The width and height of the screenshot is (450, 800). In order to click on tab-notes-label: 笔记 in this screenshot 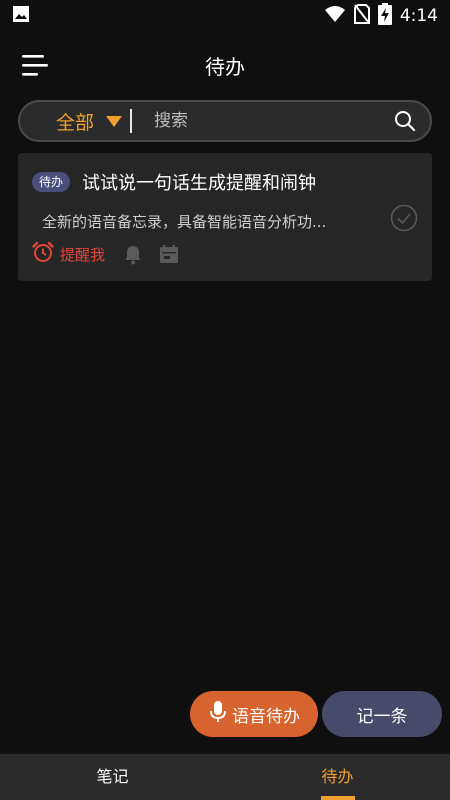, I will do `click(112, 776)`.